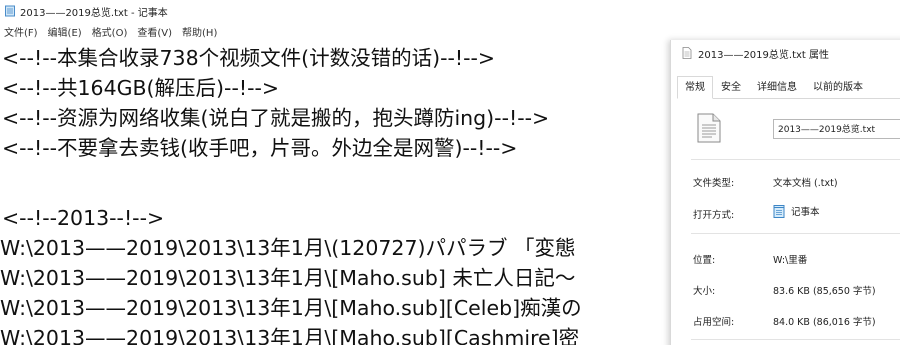 Image resolution: width=900 pixels, height=345 pixels. What do you see at coordinates (94, 13) in the screenshot?
I see `window-title: 2013——2019总览.txt - 记事本` at bounding box center [94, 13].